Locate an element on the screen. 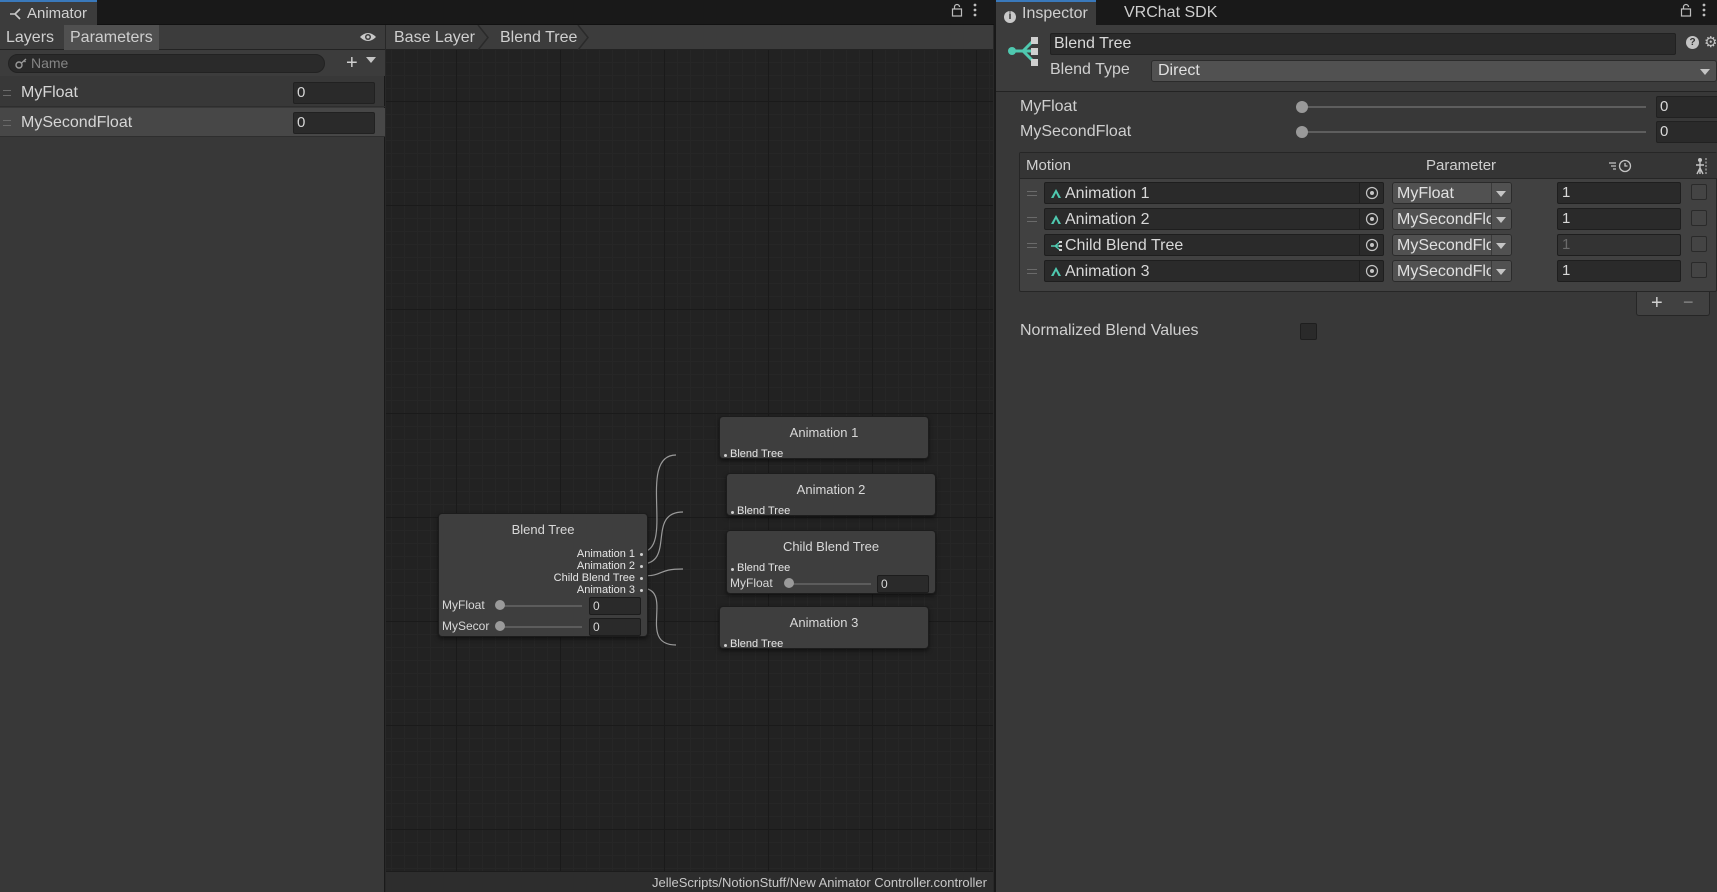 The width and height of the screenshot is (1717, 892). motion-name: Animation 2 is located at coordinates (1107, 219).